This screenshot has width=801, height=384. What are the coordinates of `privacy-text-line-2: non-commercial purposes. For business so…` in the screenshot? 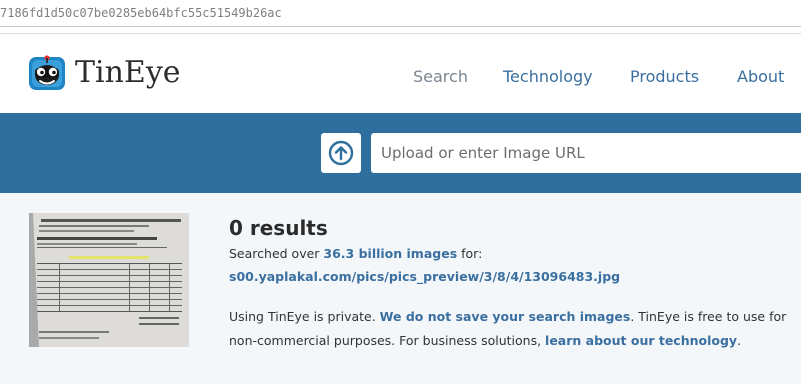 It's located at (485, 341).